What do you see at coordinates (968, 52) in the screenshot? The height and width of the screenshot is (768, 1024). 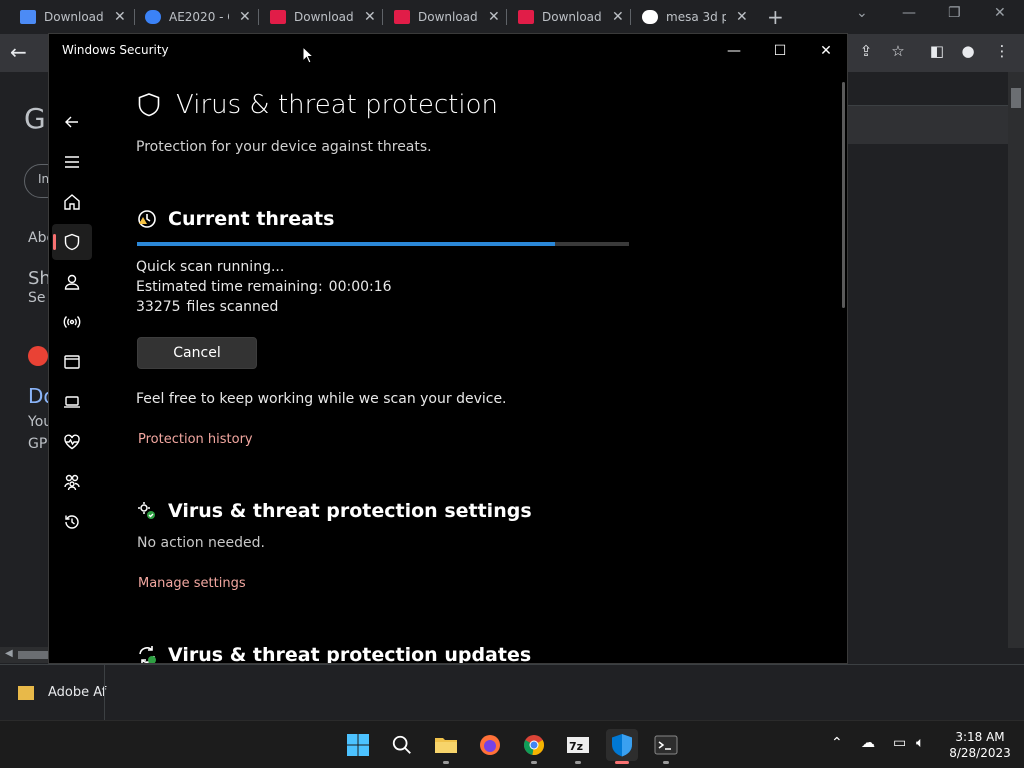 I see `profile-icon: ●` at bounding box center [968, 52].